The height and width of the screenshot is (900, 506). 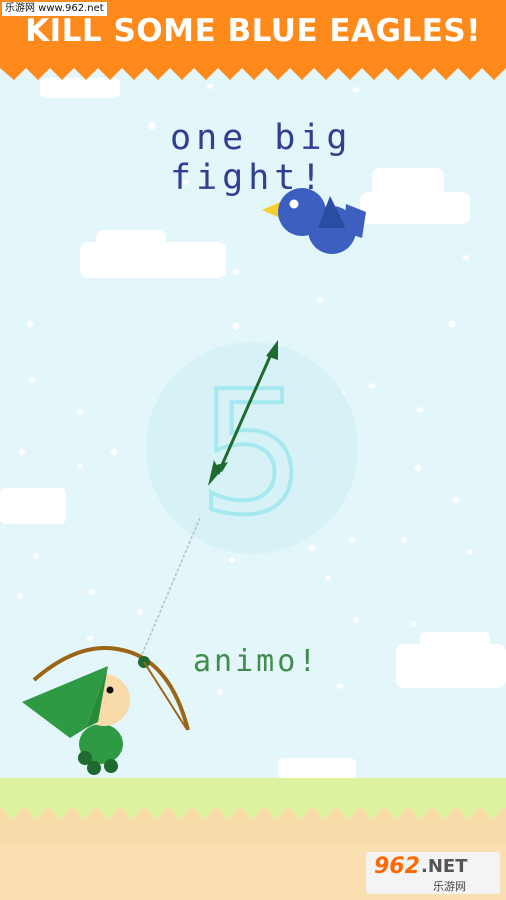 I want to click on message-top: one big fight!, so click(x=261, y=158).